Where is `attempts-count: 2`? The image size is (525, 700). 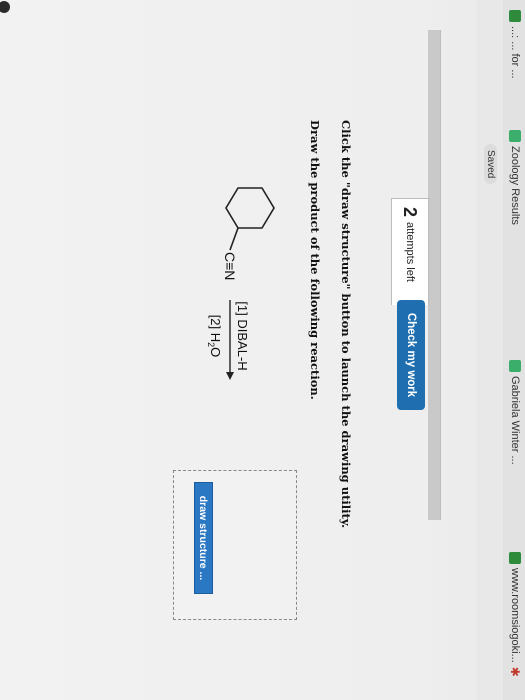 attempts-count: 2 is located at coordinates (410, 212).